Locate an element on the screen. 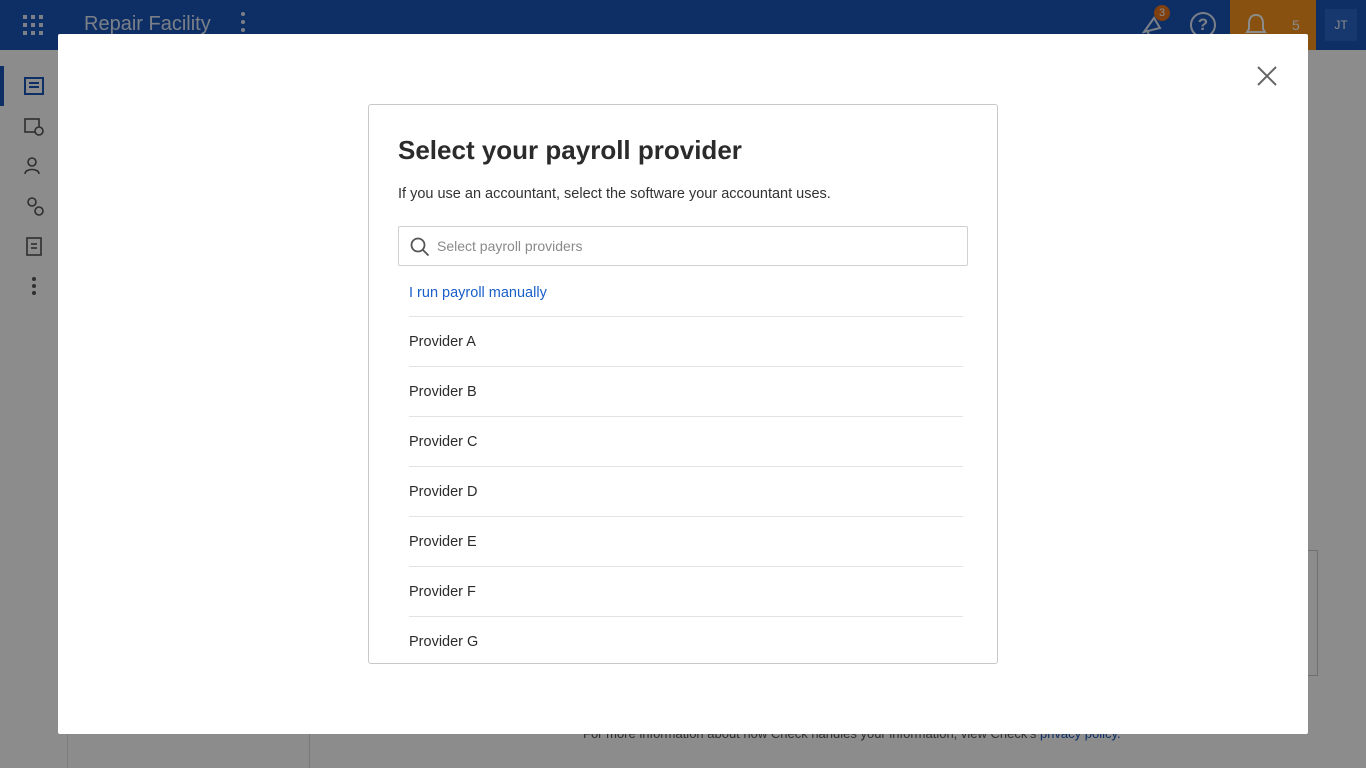 This screenshot has width=1366, height=768. provider-option: Provider A is located at coordinates (686, 342).